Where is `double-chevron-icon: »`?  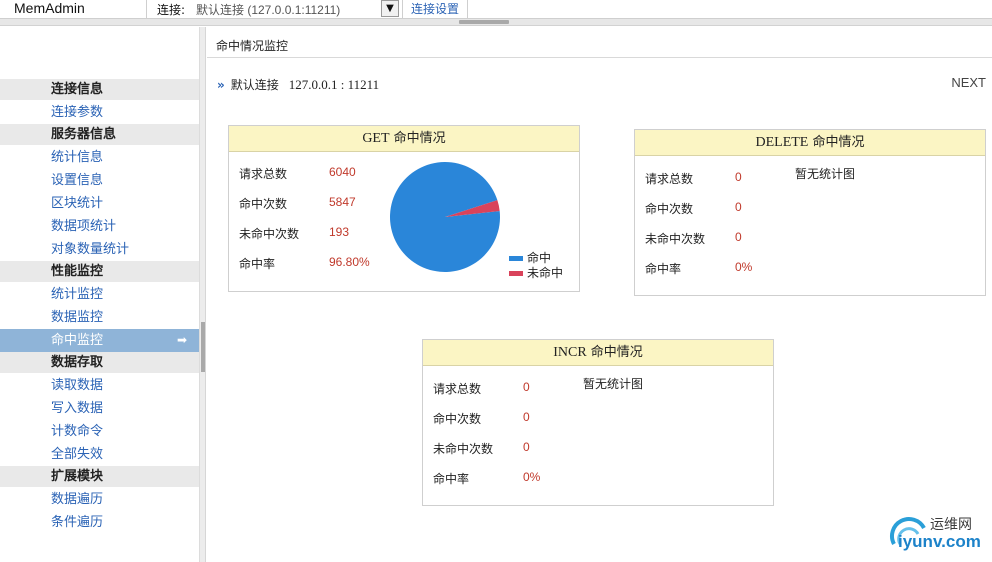
double-chevron-icon: » is located at coordinates (221, 85).